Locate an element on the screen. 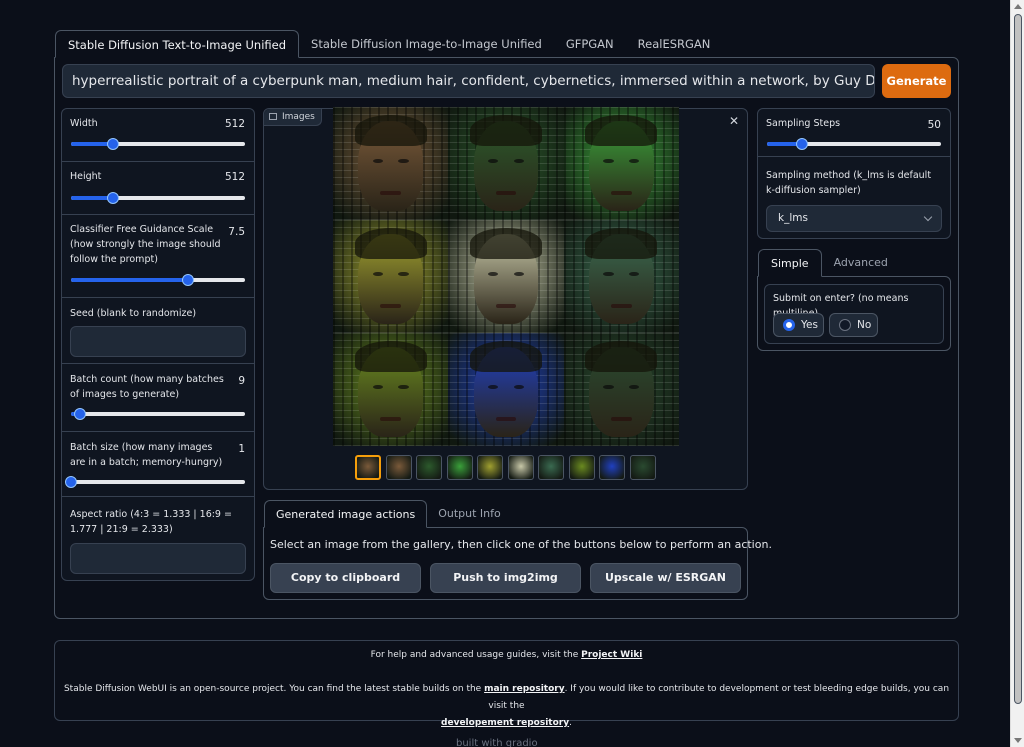  sampling-steps-value: 50 is located at coordinates (934, 125).